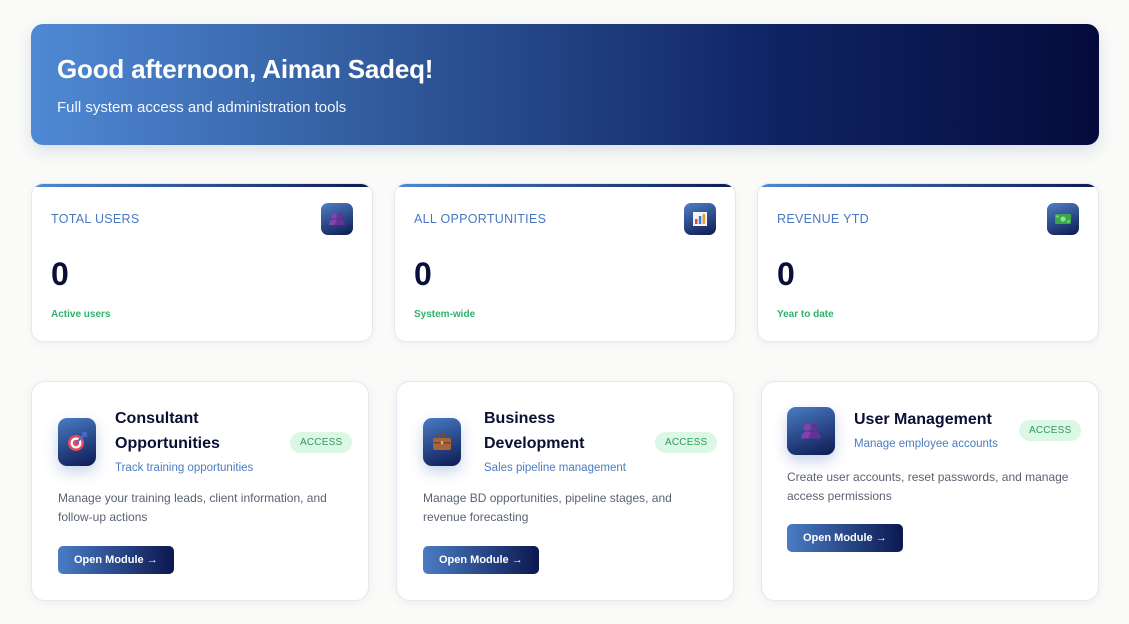  What do you see at coordinates (823, 219) in the screenshot?
I see `stat-label: REVENUE YTD` at bounding box center [823, 219].